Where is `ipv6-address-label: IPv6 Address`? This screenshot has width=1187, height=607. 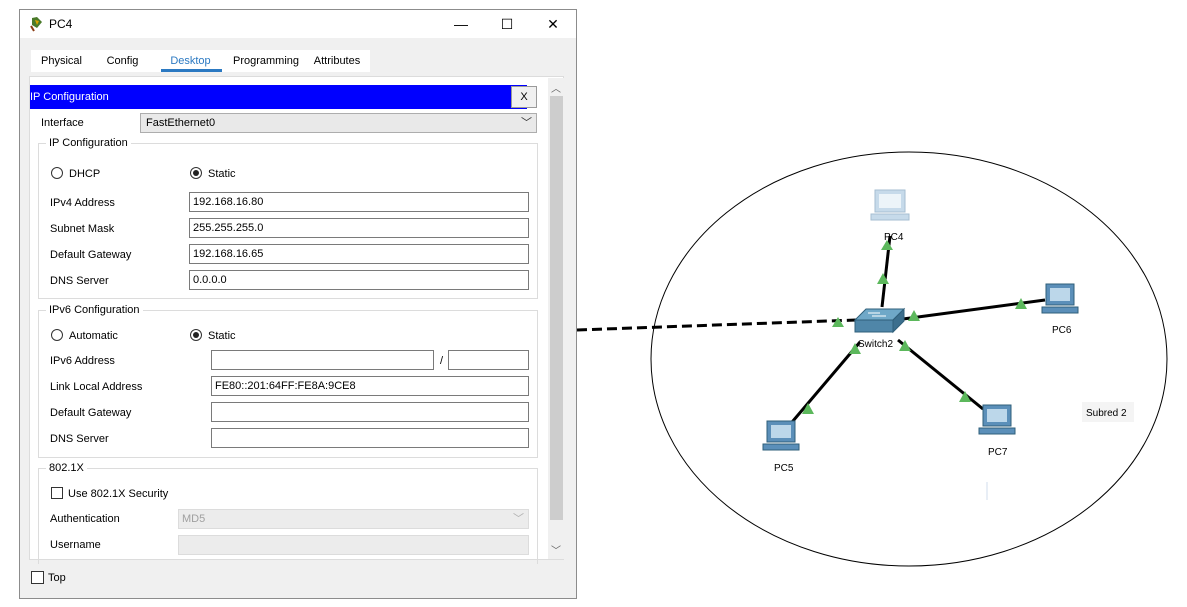 ipv6-address-label: IPv6 Address is located at coordinates (82, 361).